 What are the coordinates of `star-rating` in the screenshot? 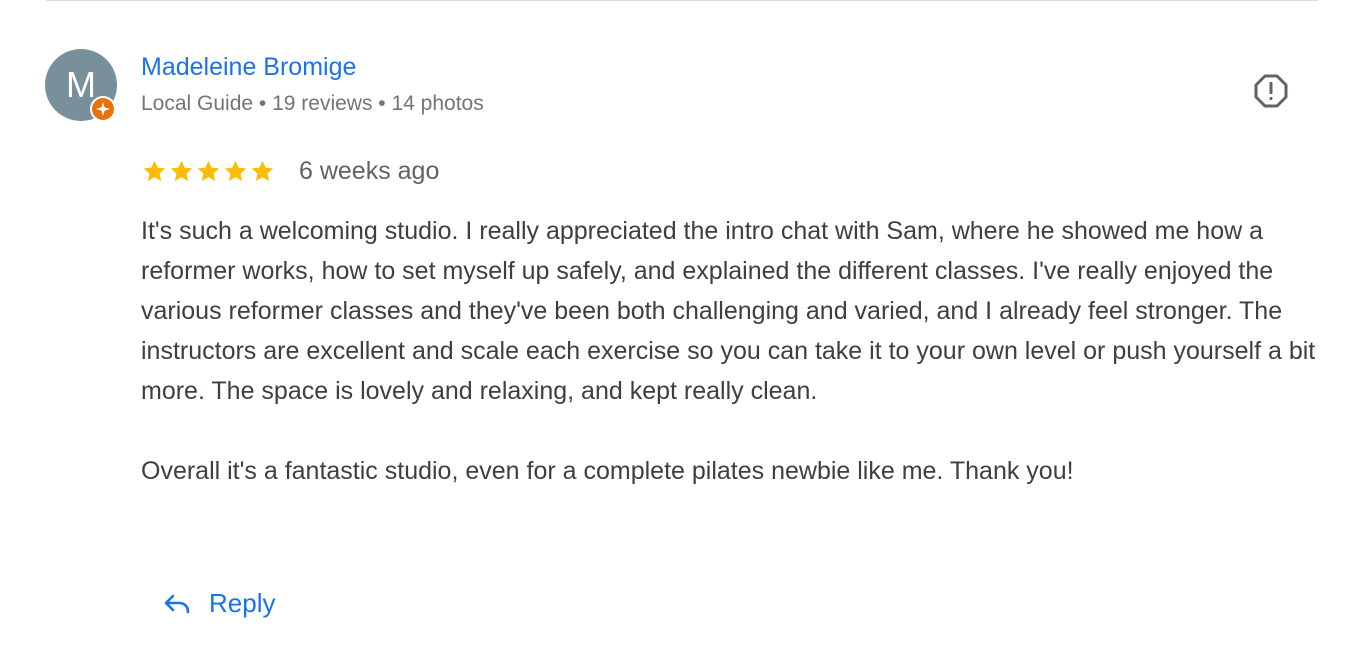 It's located at (208, 171).